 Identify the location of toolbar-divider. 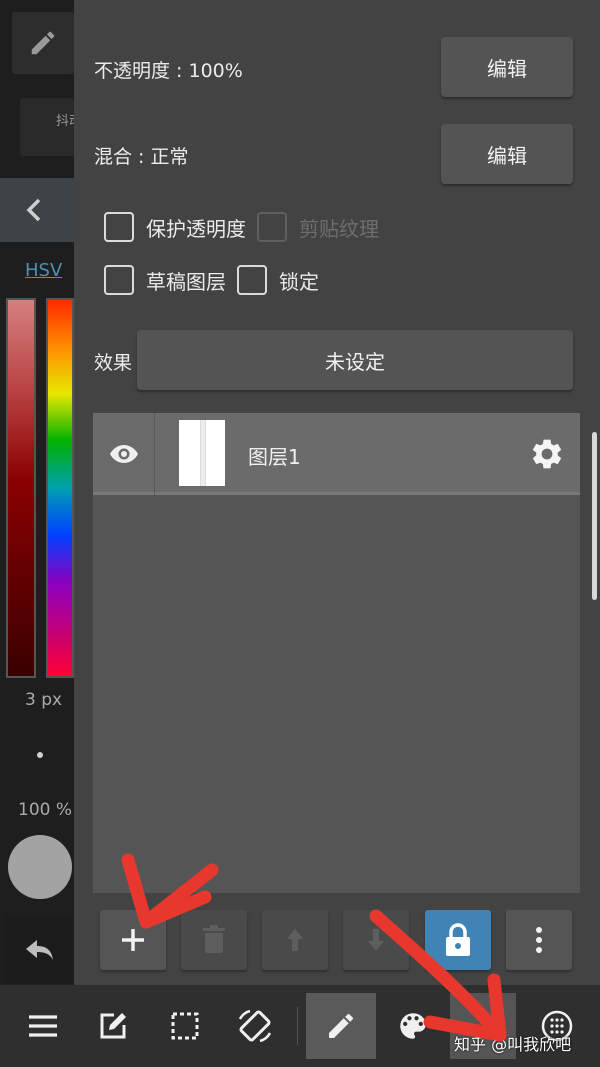
(297, 1026).